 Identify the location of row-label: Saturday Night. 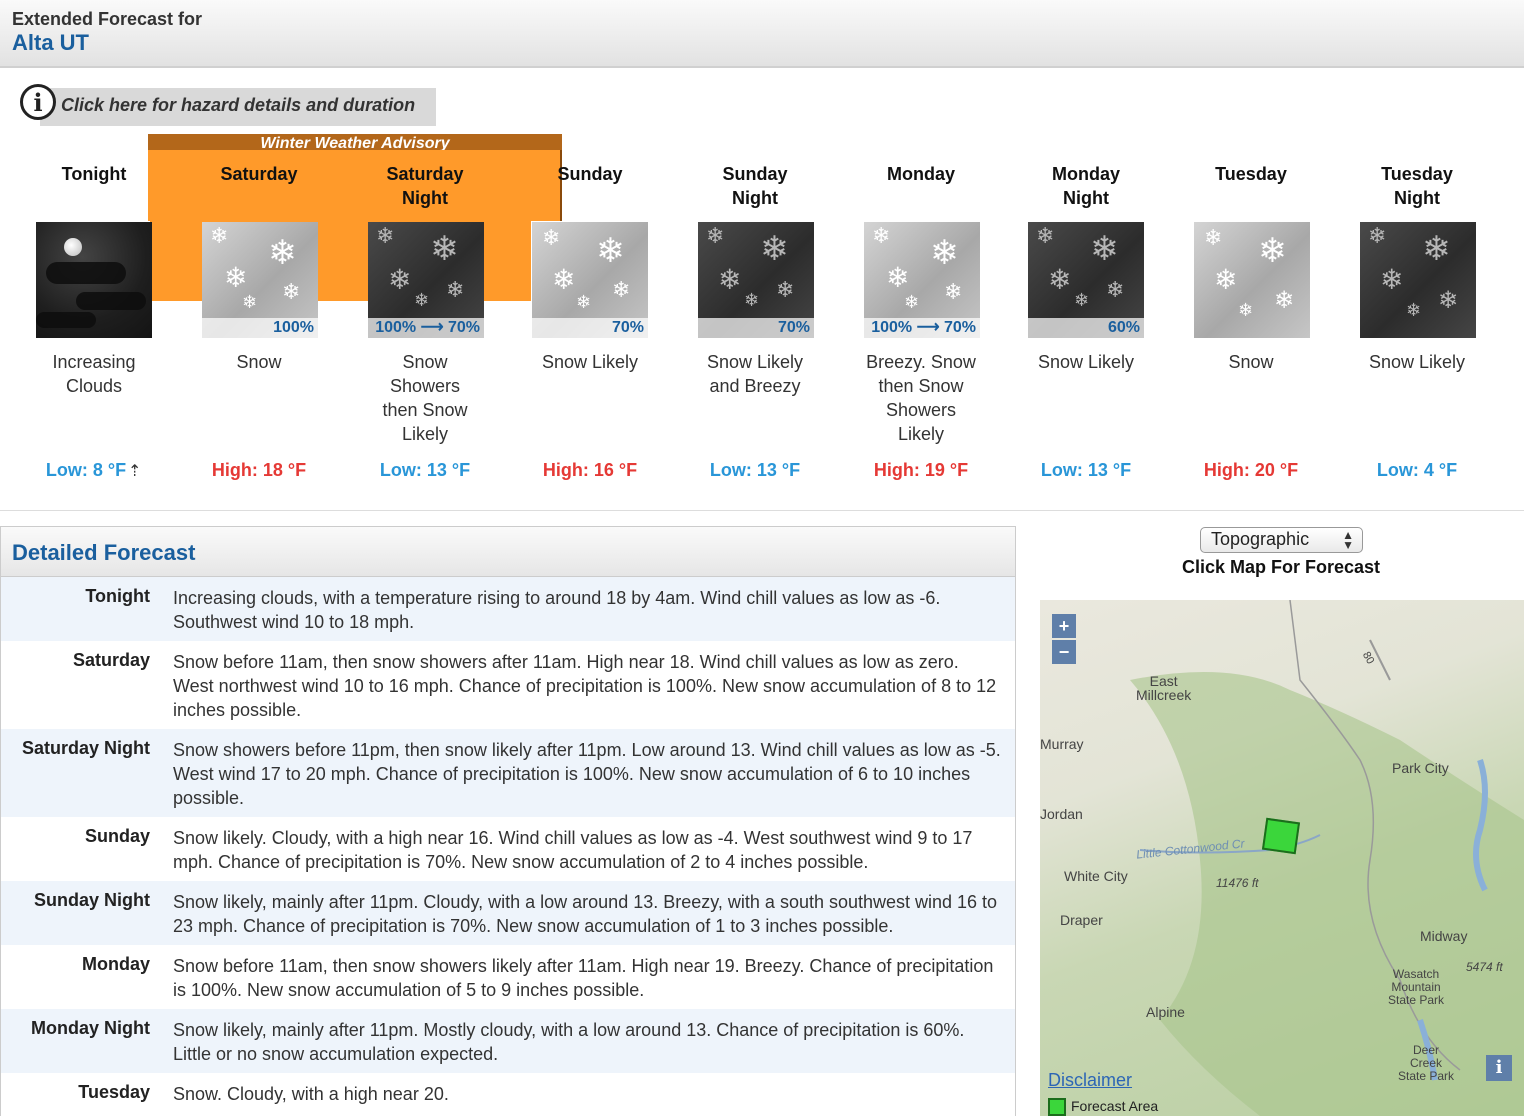
(85, 748).